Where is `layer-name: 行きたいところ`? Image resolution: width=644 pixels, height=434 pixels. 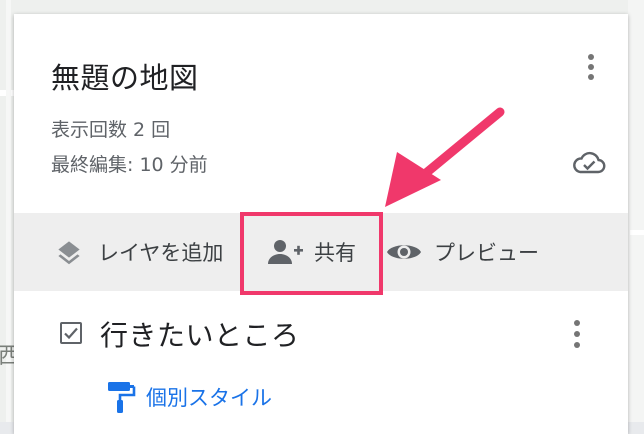 layer-name: 行きたいところ is located at coordinates (200, 334).